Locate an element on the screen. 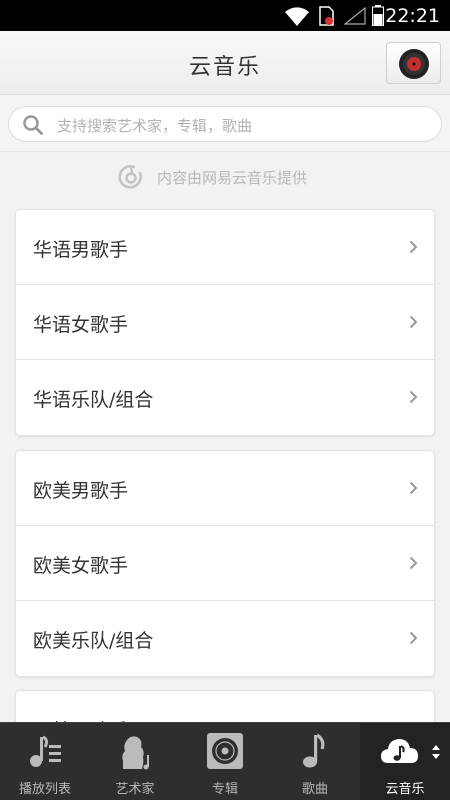  tab-label: 播放列表 is located at coordinates (44, 789).